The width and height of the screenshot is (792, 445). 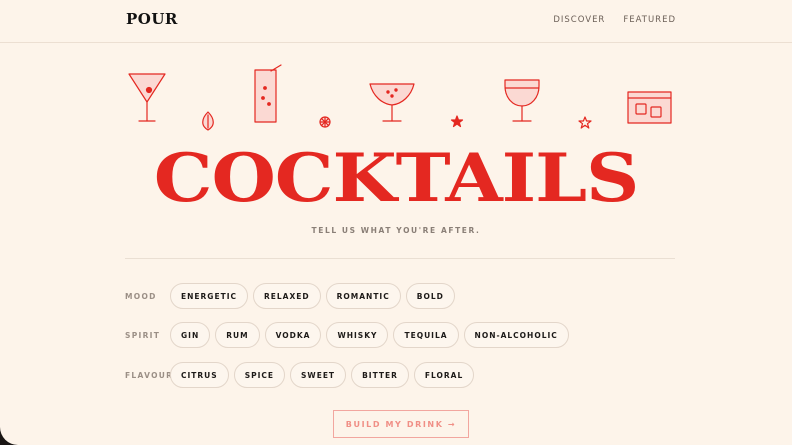 I want to click on filter-row-flavour: FLAVOUR CITRUS SPICE SWEET BITTER FLORAL, so click(x=300, y=375).